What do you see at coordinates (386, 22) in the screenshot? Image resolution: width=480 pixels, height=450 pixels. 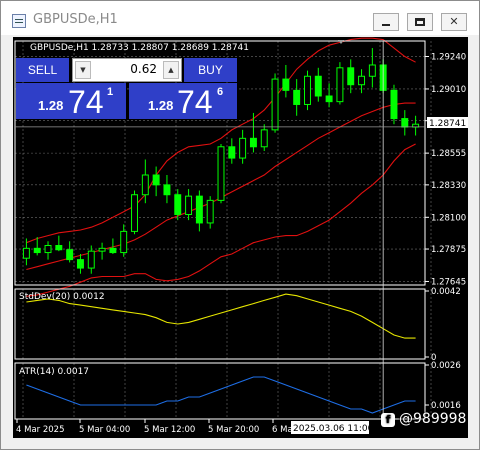 I see `minimize-button` at bounding box center [386, 22].